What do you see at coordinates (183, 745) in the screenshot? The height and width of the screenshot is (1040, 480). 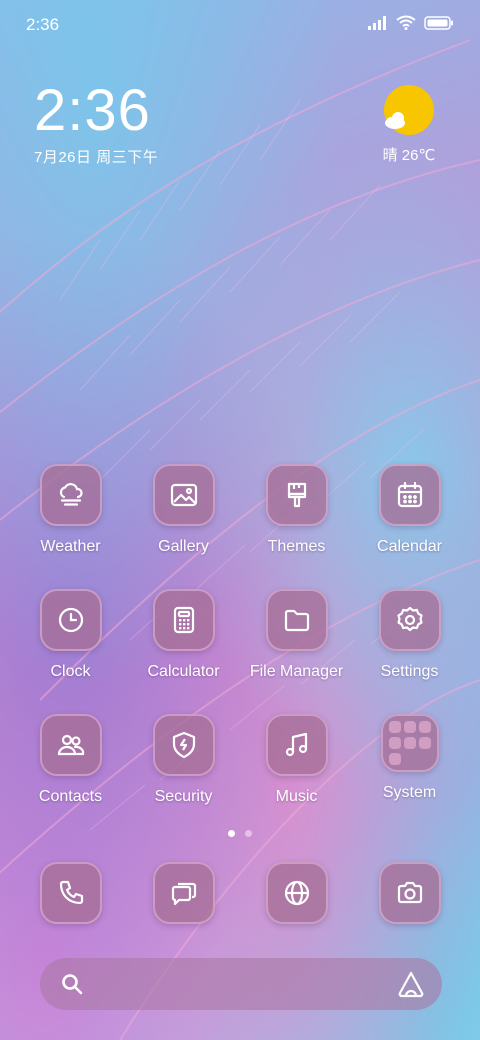 I see `shield-icon` at bounding box center [183, 745].